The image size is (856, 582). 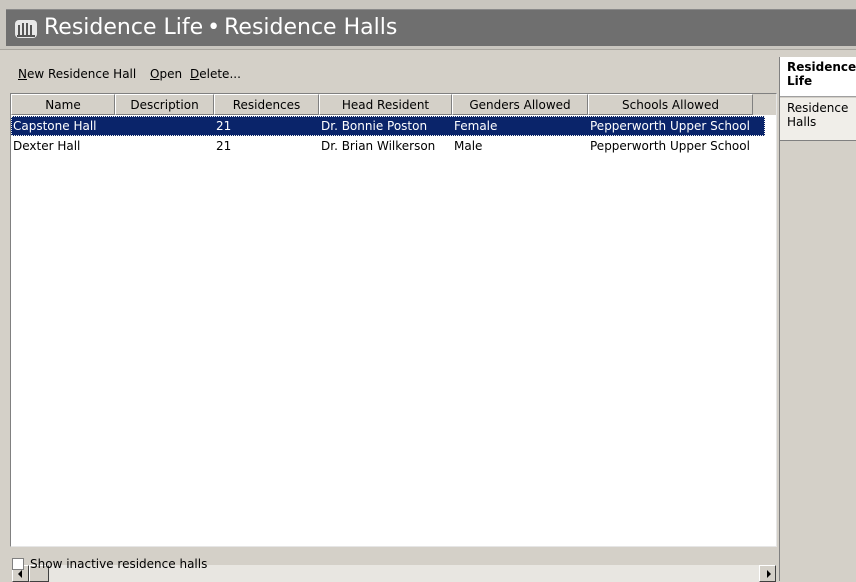 I want to click on title-bar: Residence Life • Residence Halls, so click(x=428, y=25).